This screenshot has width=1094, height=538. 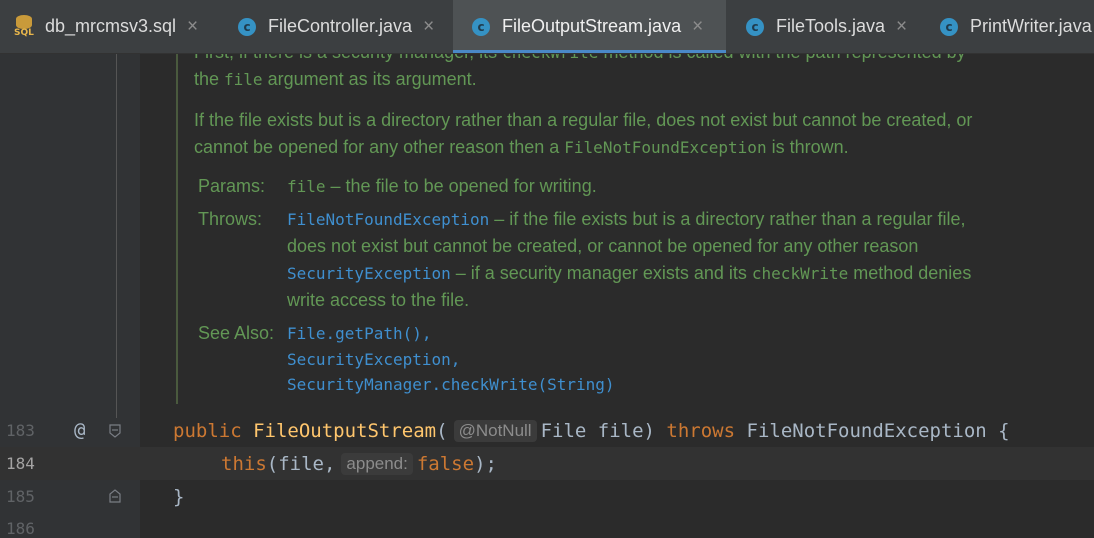 What do you see at coordinates (1031, 26) in the screenshot?
I see `tab-label: PrintWriter.java` at bounding box center [1031, 26].